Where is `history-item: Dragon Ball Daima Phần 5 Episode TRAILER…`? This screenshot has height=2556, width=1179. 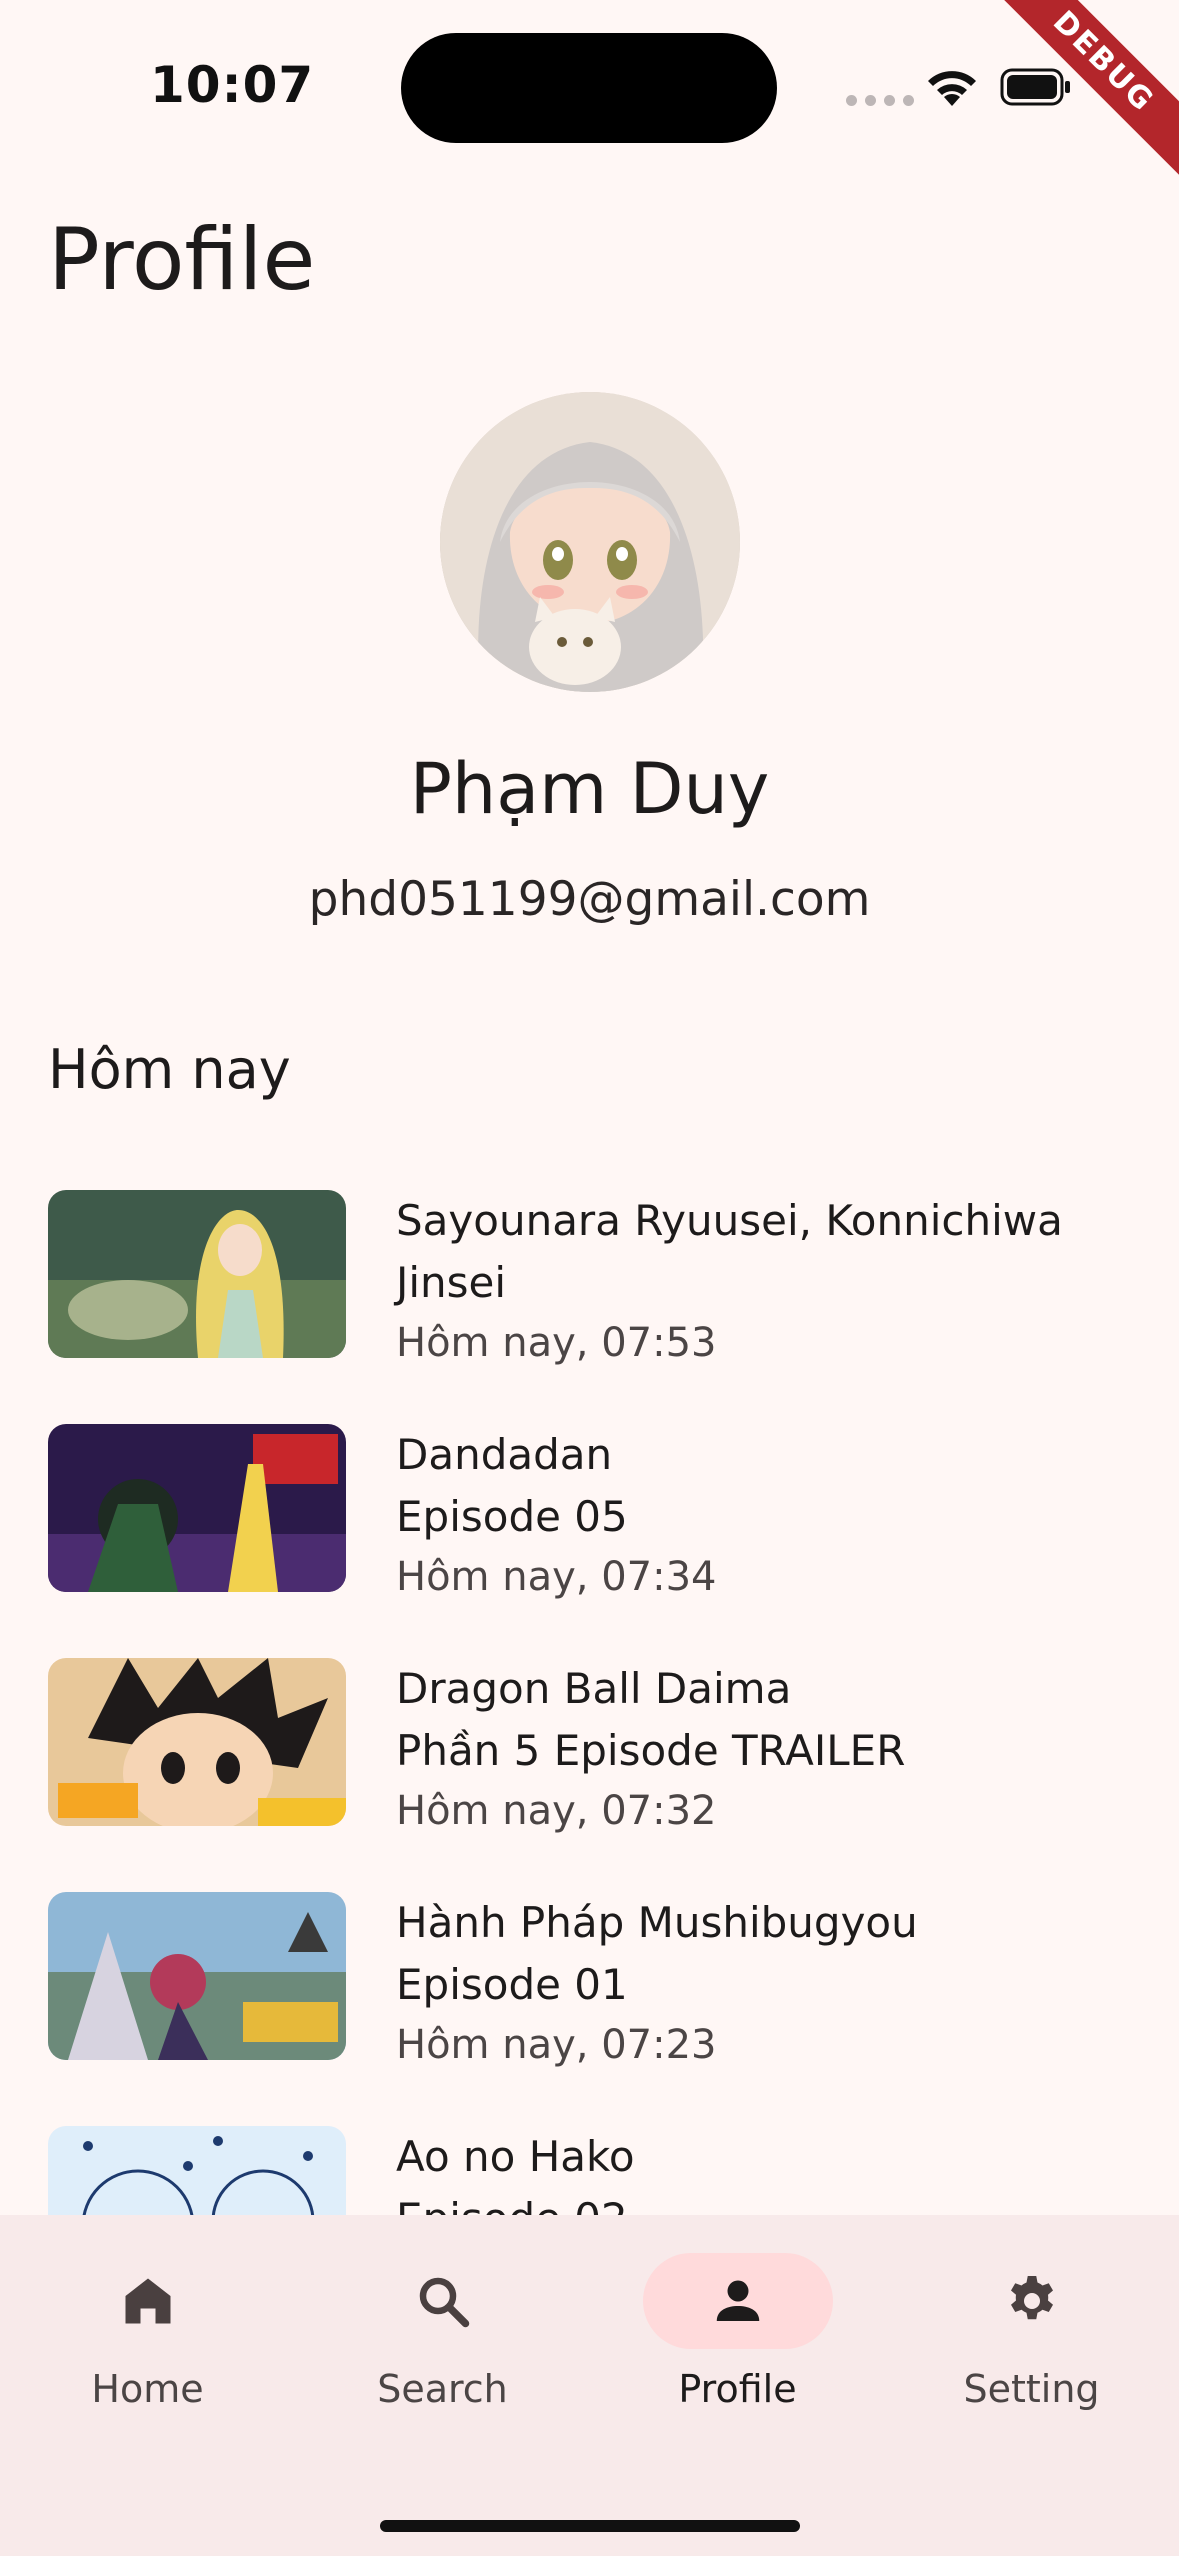 history-item: Dragon Ball Daima Phần 5 Episode TRAILER… is located at coordinates (598, 1775).